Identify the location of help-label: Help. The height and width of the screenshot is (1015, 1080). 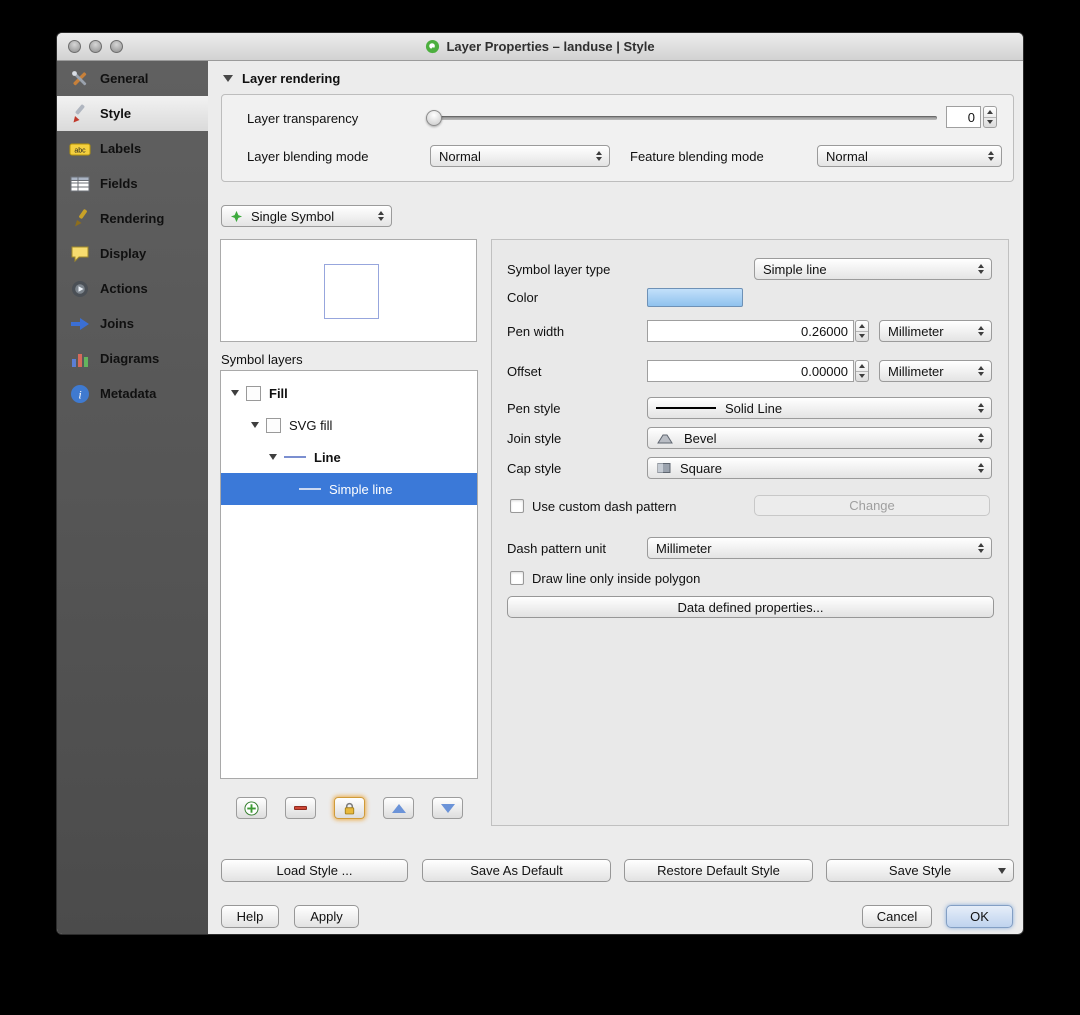
(250, 916).